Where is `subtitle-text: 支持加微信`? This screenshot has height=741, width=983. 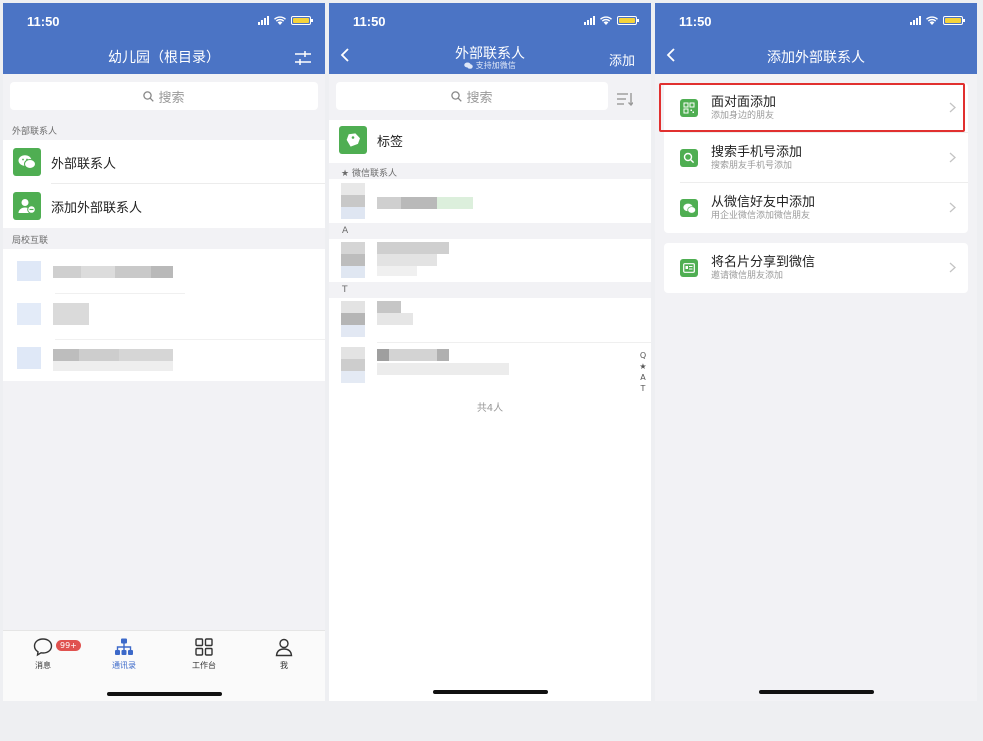 subtitle-text: 支持加微信 is located at coordinates (495, 65).